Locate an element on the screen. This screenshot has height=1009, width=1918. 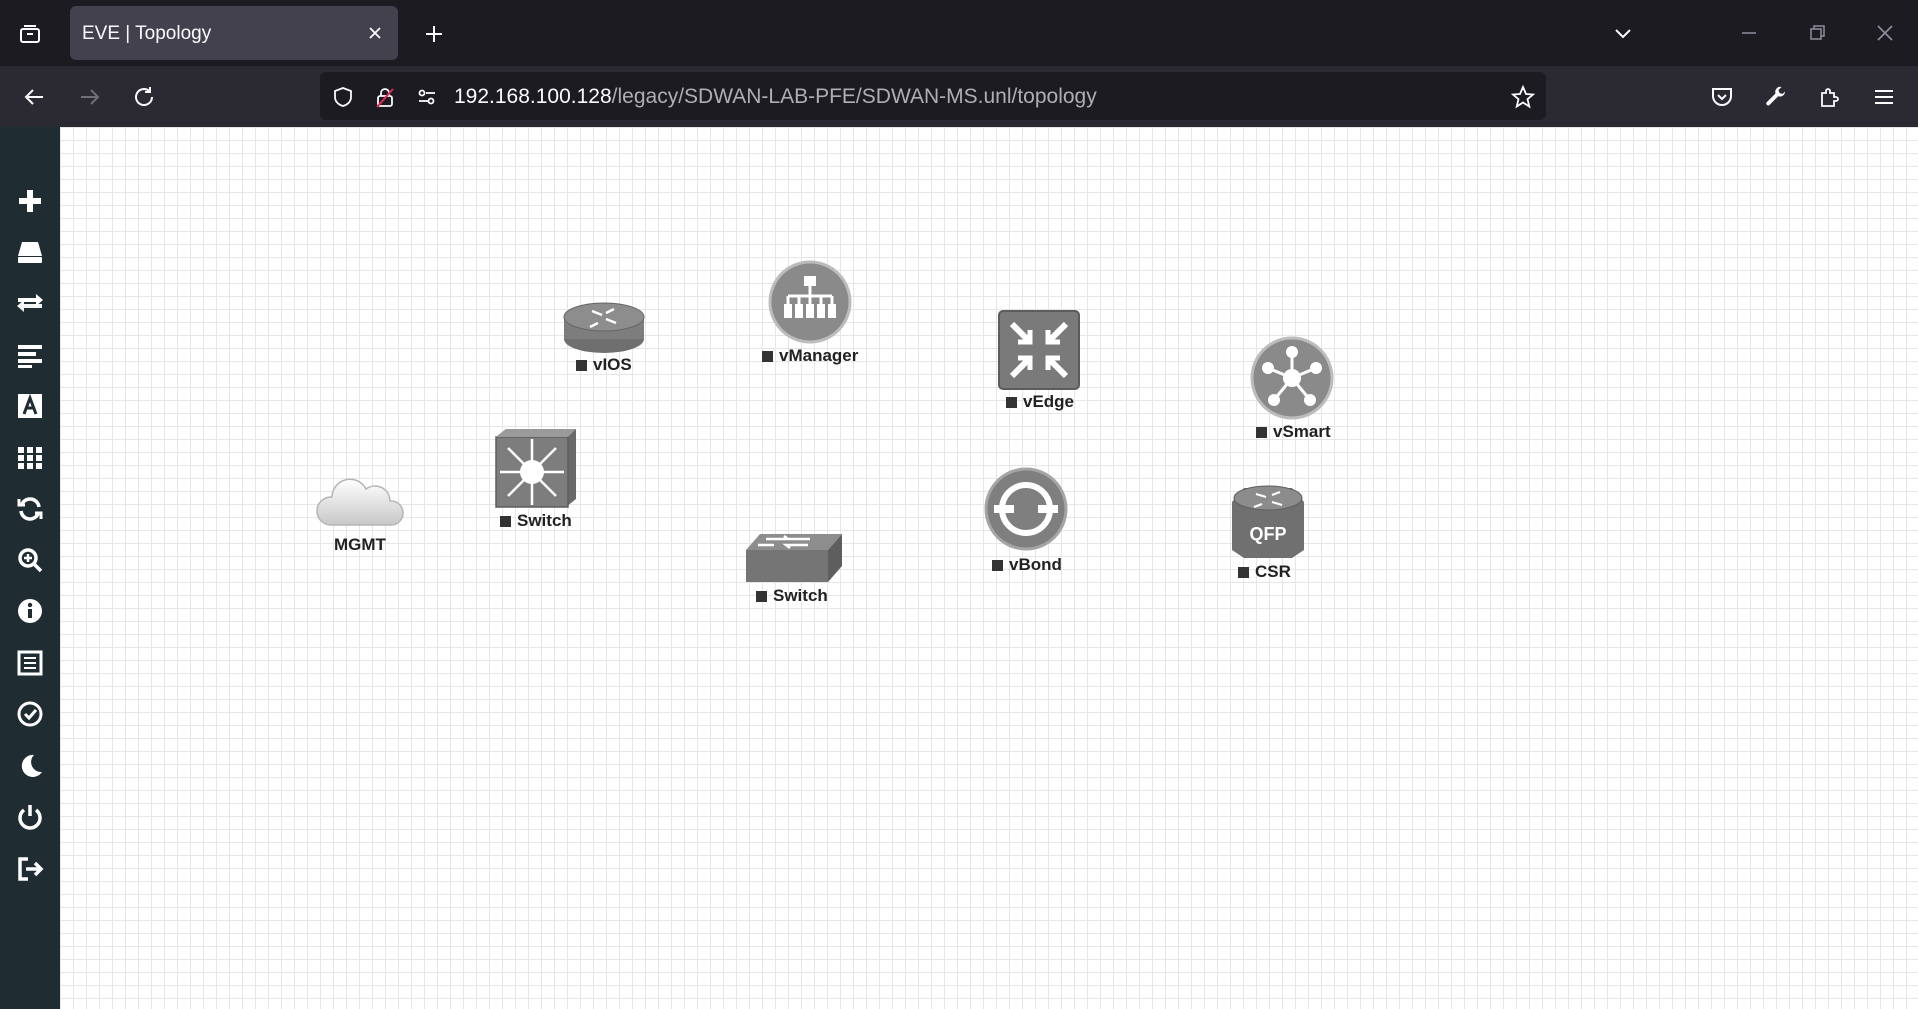
reload-icon is located at coordinates (144, 97).